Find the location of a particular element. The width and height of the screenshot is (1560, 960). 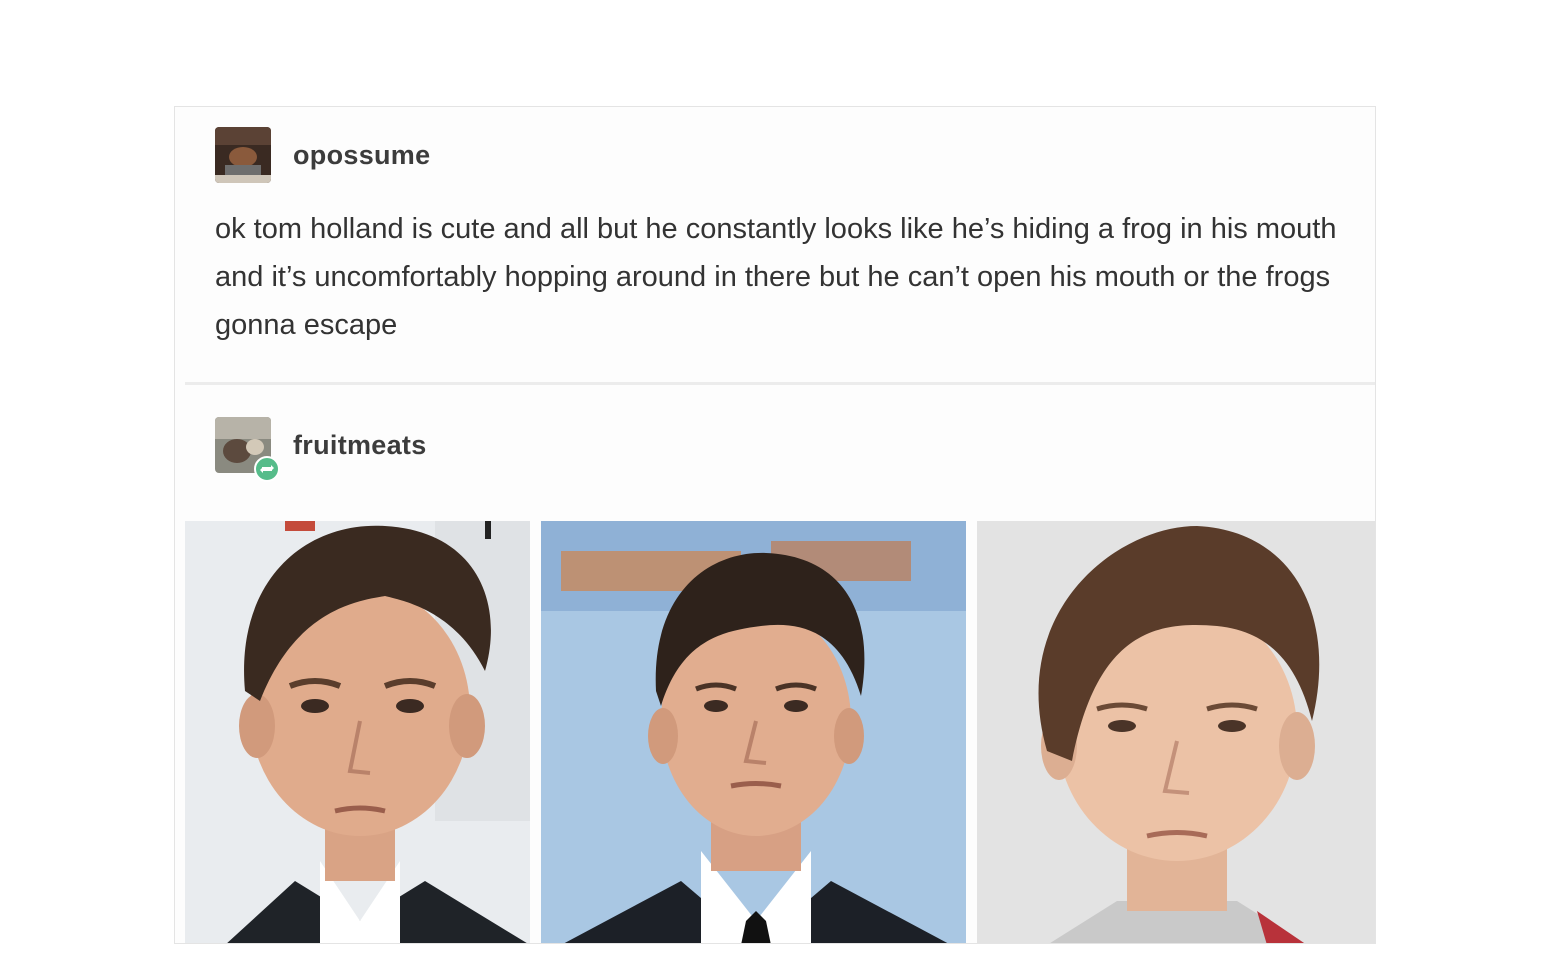

username-opossume: opossume is located at coordinates (361, 155).